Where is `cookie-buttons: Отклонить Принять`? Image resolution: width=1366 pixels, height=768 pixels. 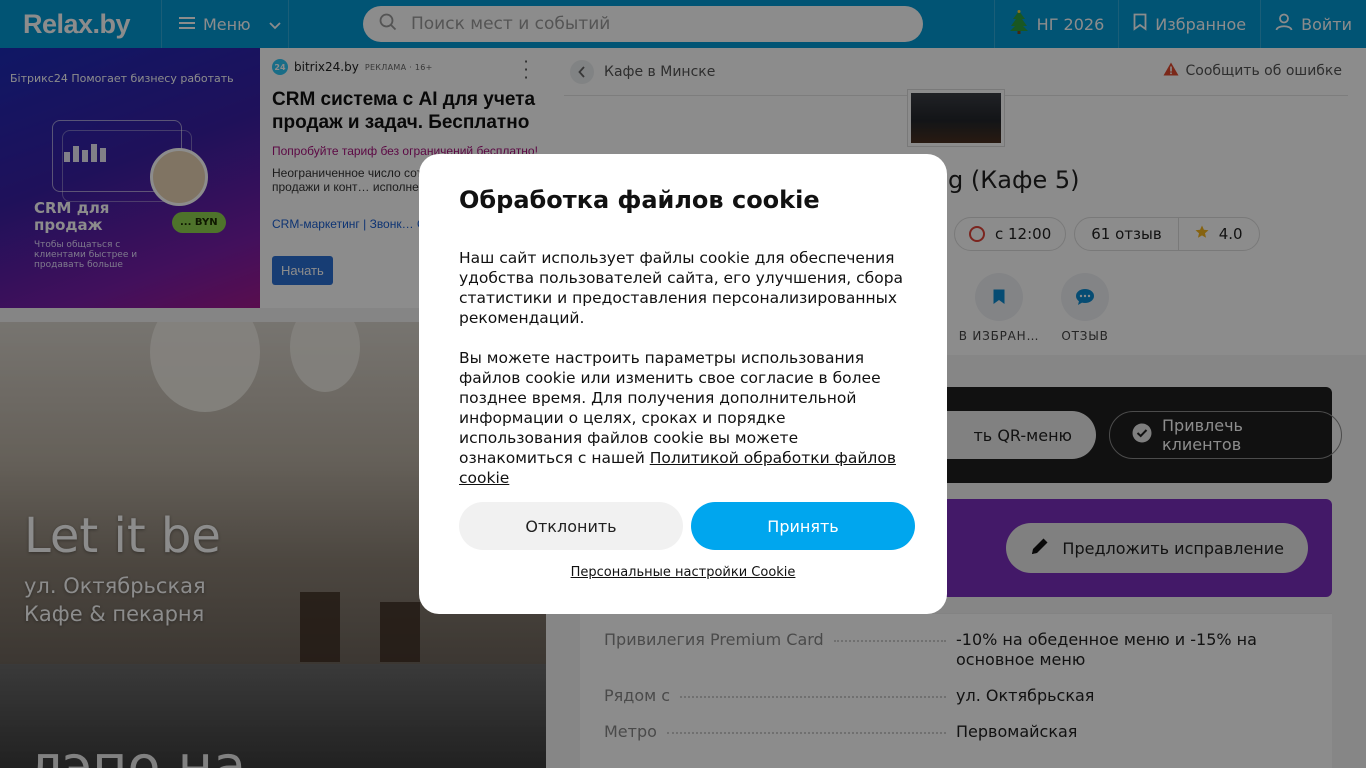 cookie-buttons: Отклонить Принять is located at coordinates (687, 526).